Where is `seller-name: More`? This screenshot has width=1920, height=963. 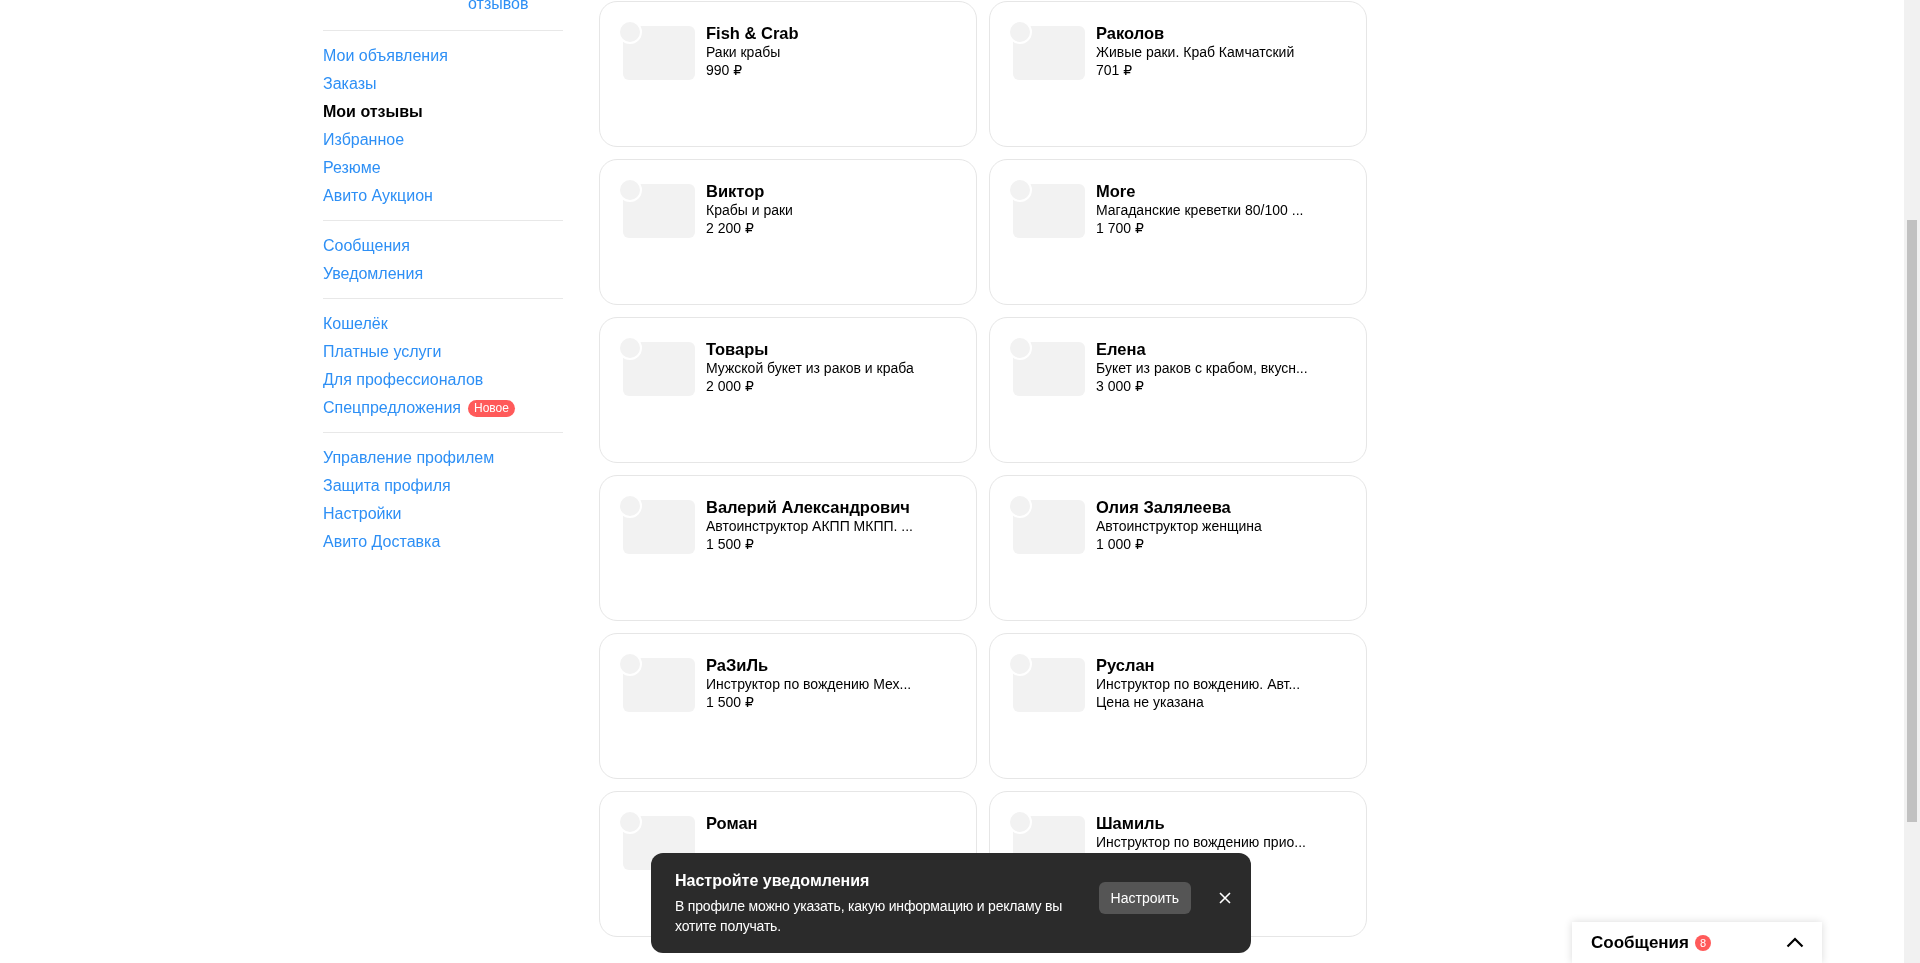
seller-name: More is located at coordinates (1116, 191).